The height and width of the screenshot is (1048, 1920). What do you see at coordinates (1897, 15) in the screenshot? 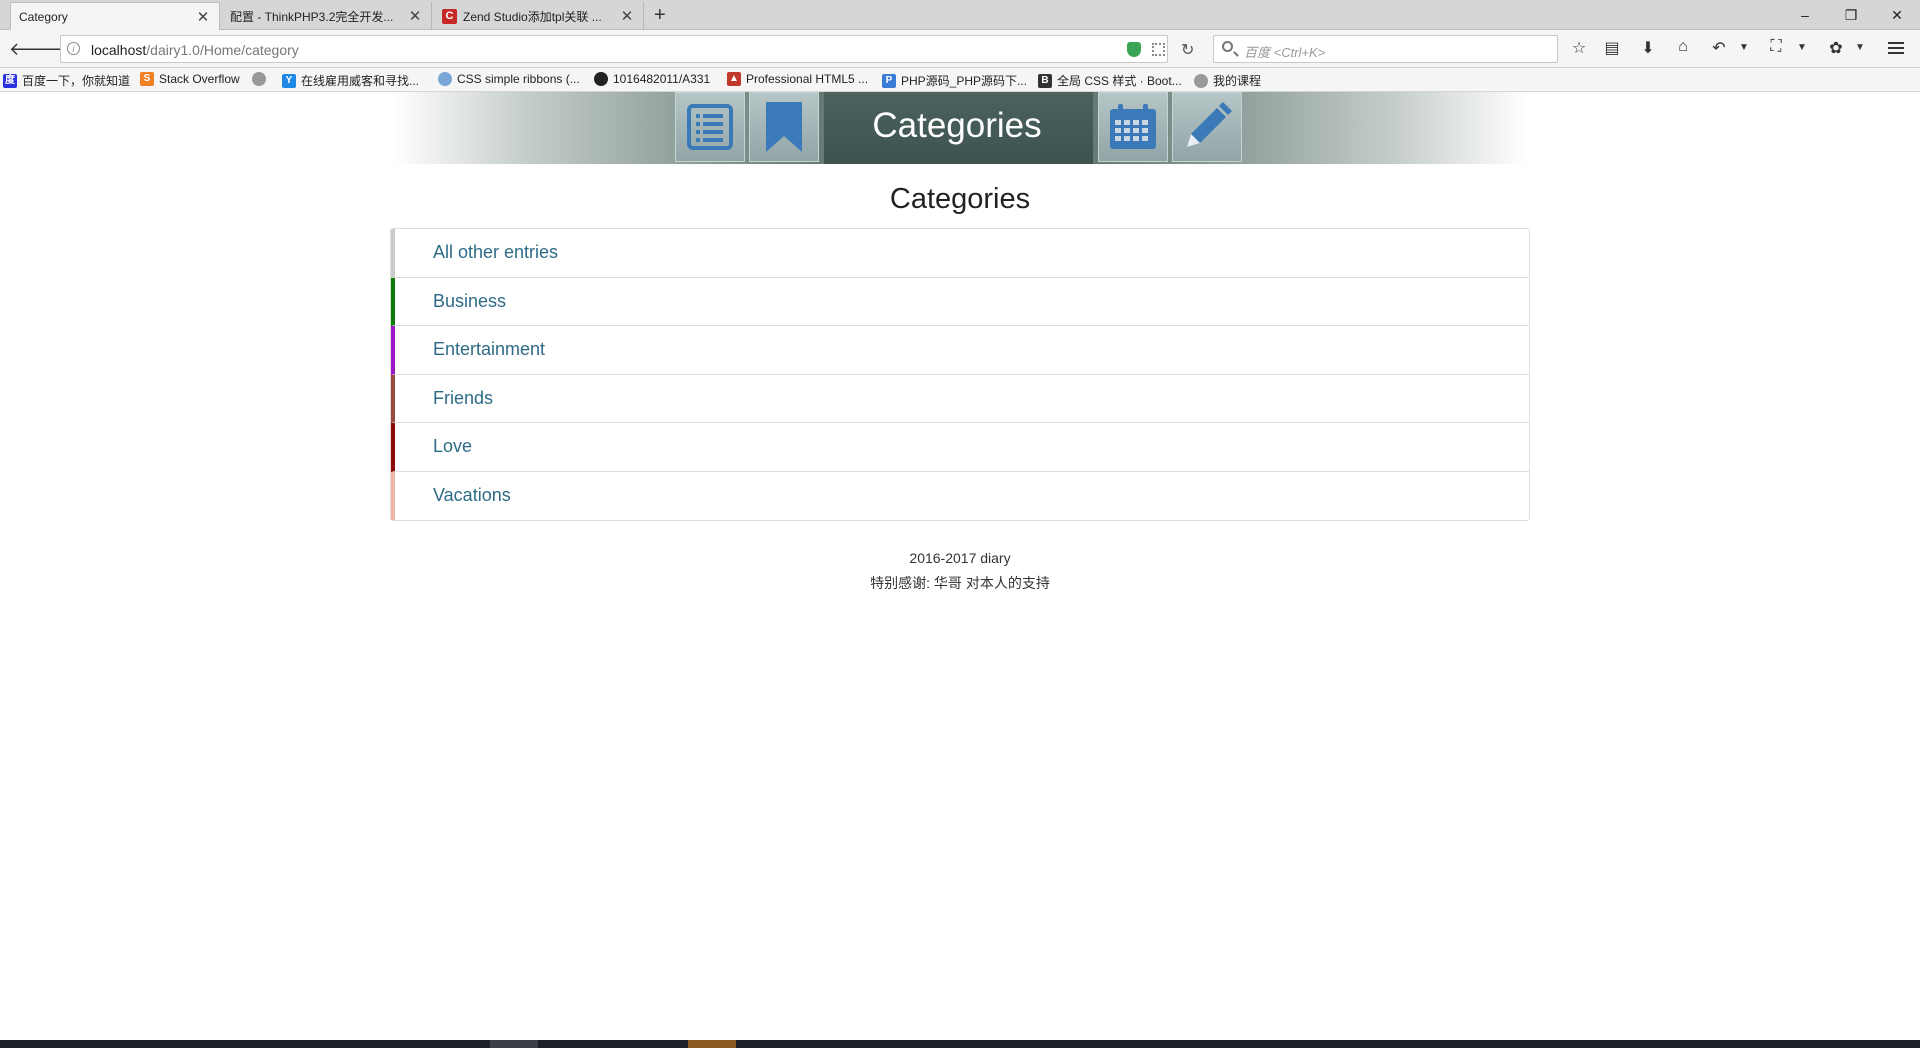
I see `close-window-button: ✕` at bounding box center [1897, 15].